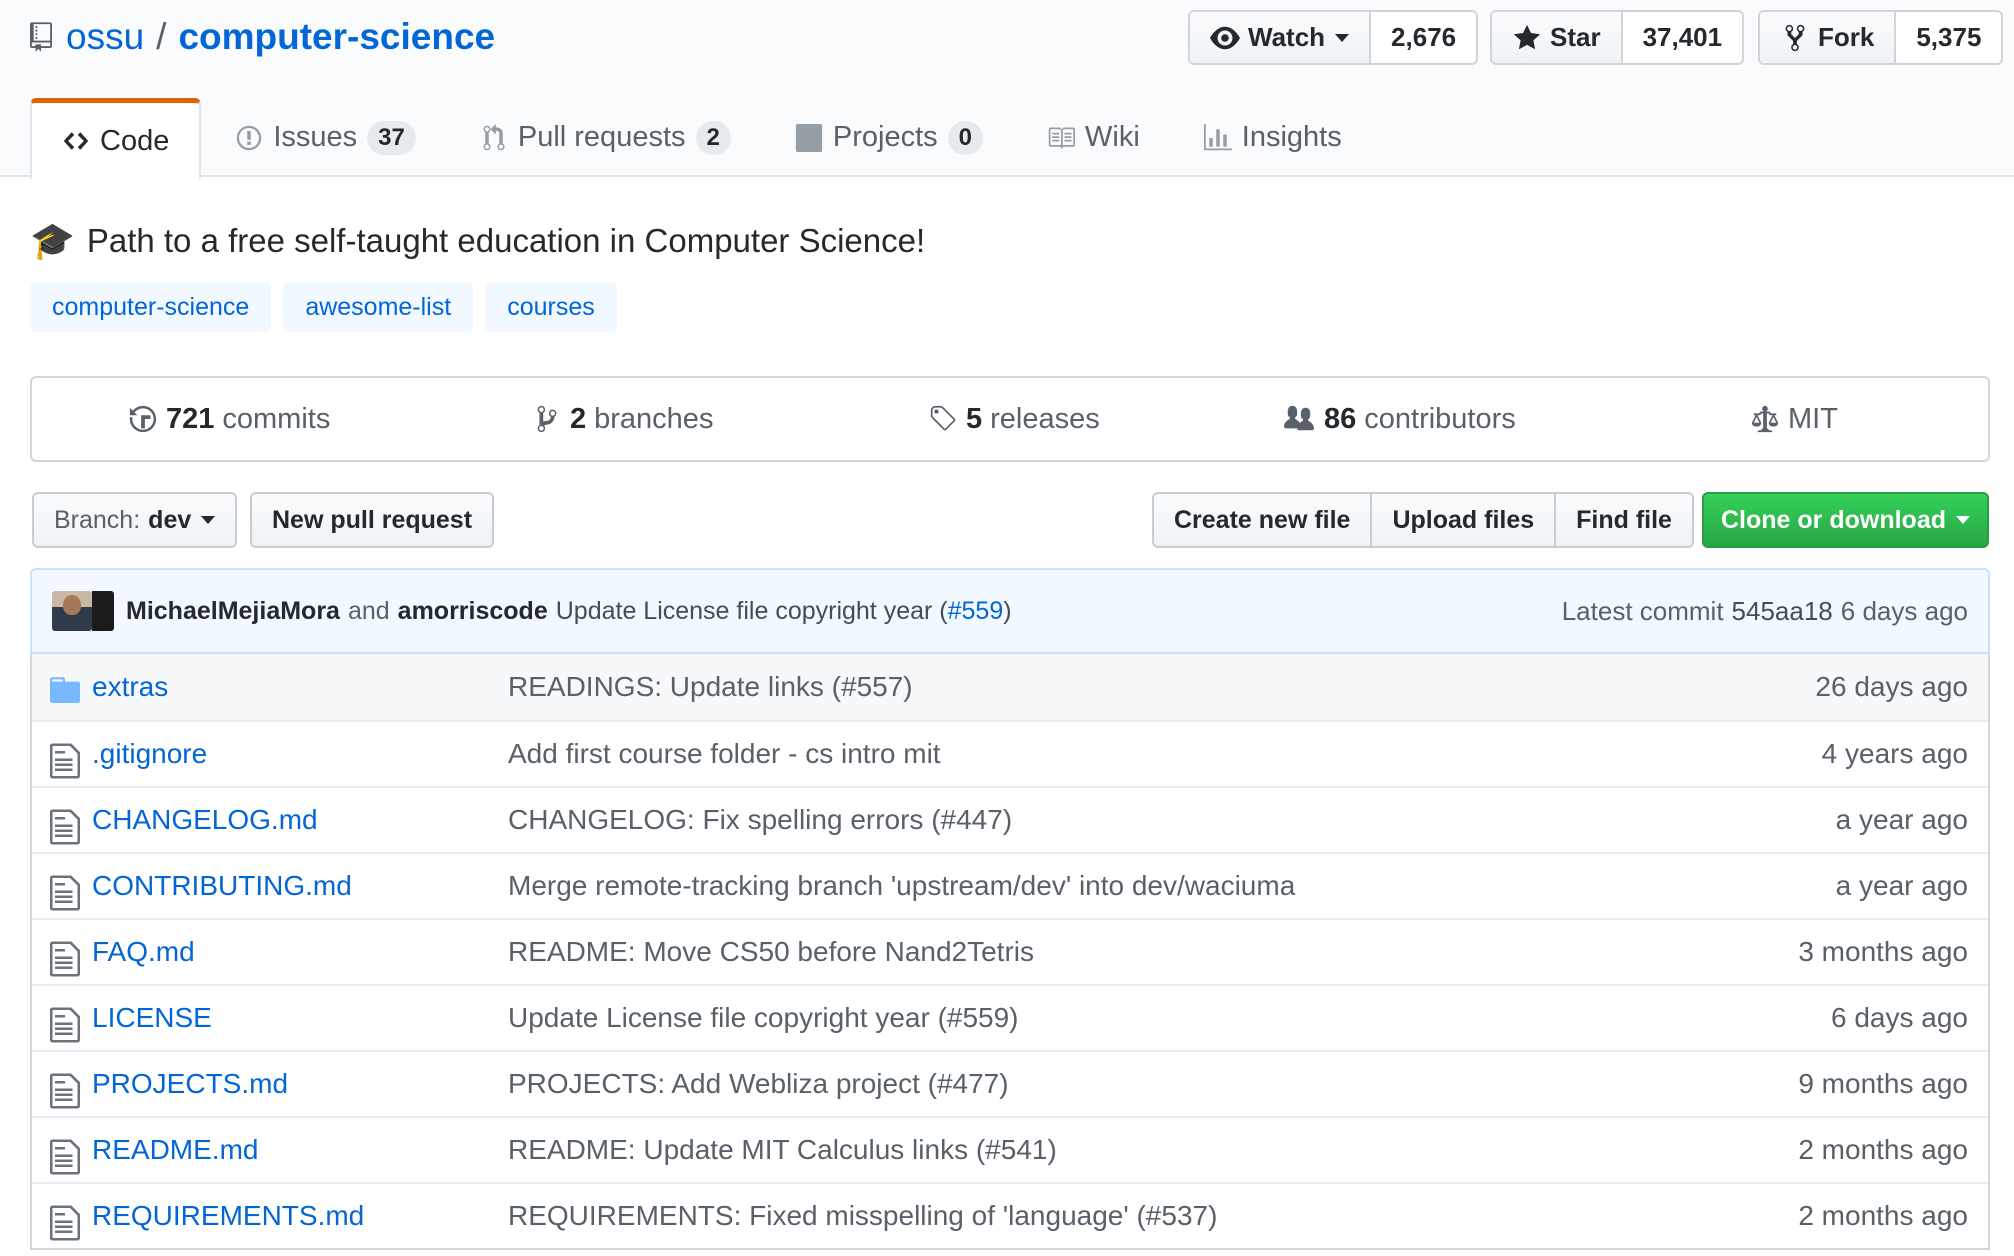  Describe the element at coordinates (976, 611) in the screenshot. I see `commit-pr-link: #559` at that location.